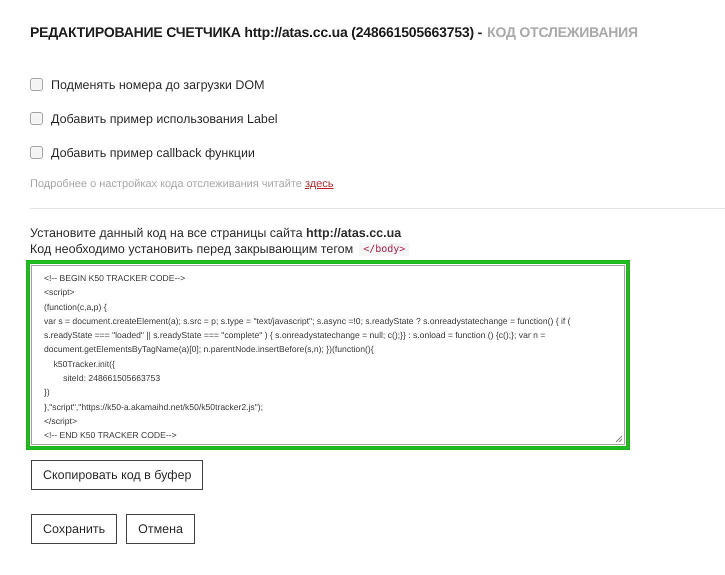  What do you see at coordinates (160, 529) in the screenshot?
I see `action-button: Отмена` at bounding box center [160, 529].